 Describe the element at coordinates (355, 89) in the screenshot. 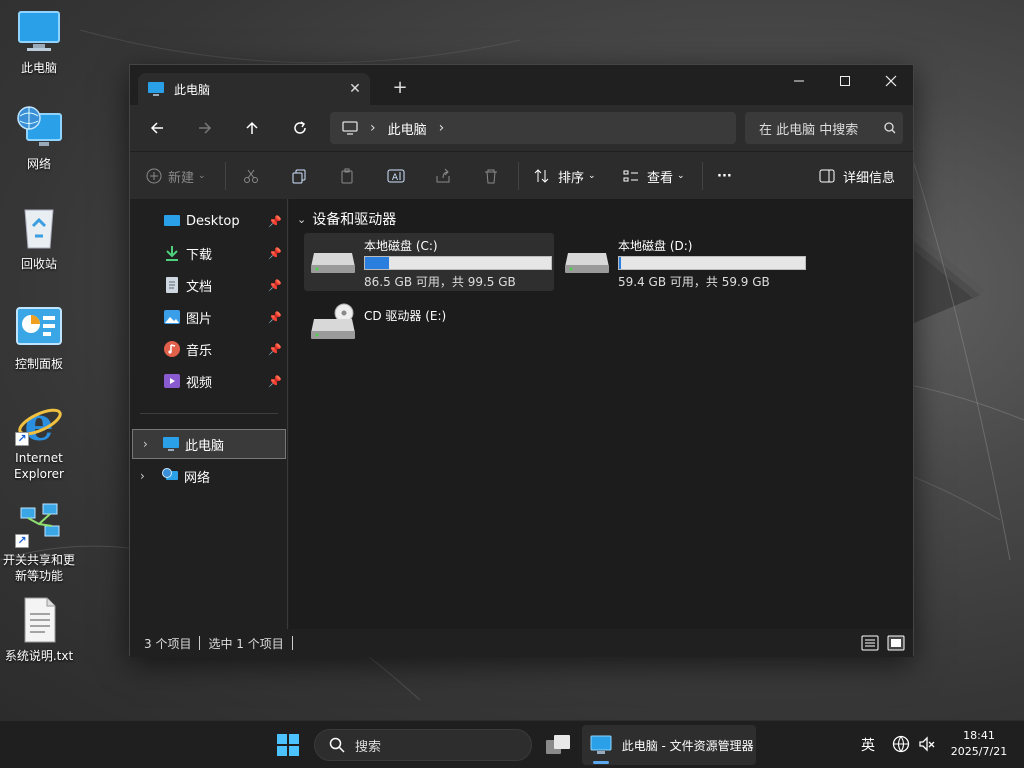

I see `tab-close-button: ✕` at that location.